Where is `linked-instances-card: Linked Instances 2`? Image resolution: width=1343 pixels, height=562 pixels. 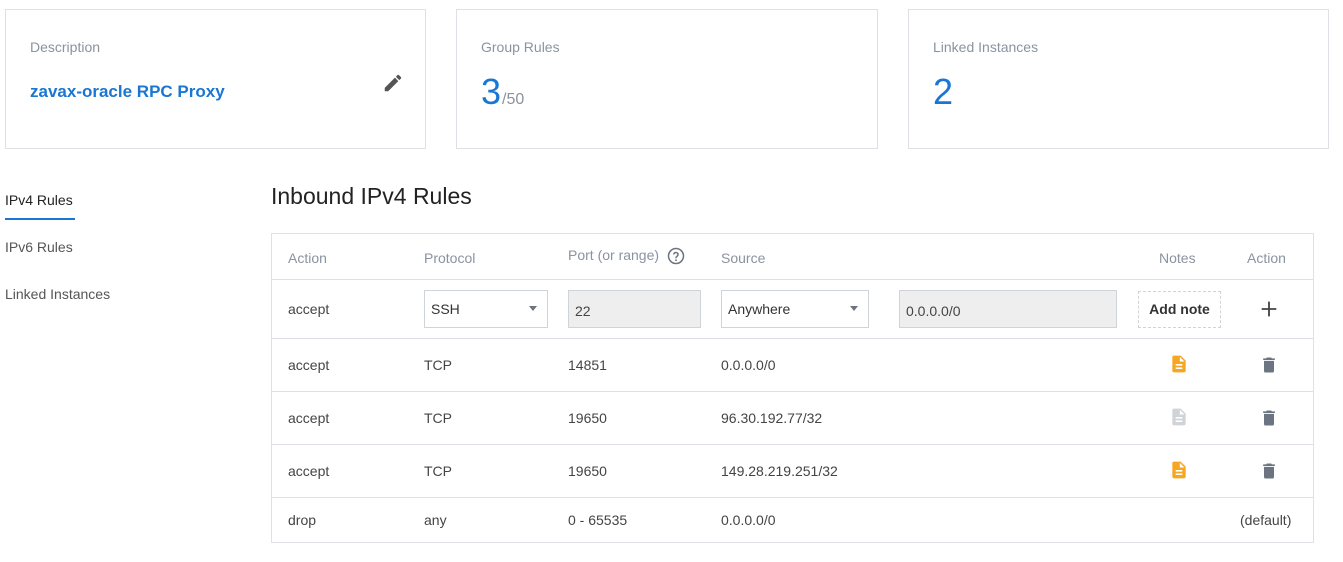 linked-instances-card: Linked Instances 2 is located at coordinates (1118, 79).